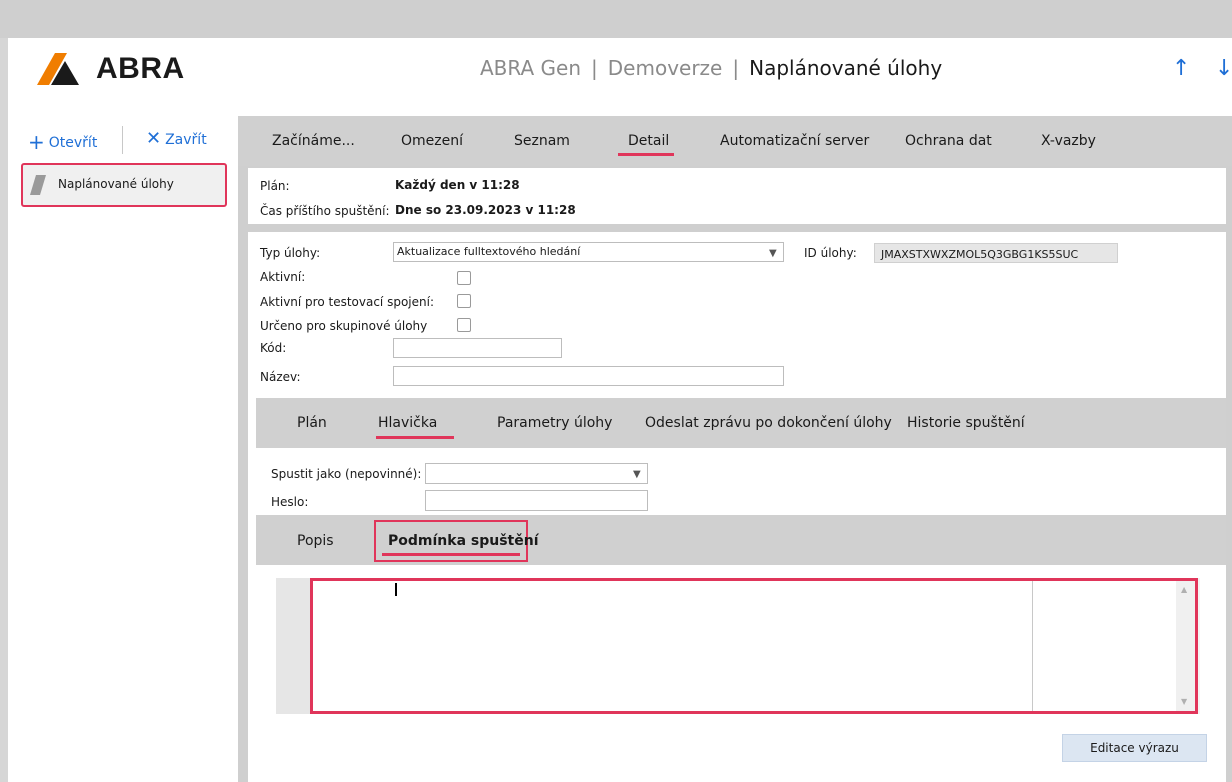 The width and height of the screenshot is (1232, 782). I want to click on edit-expression-button: Editace výrazu, so click(1134, 748).